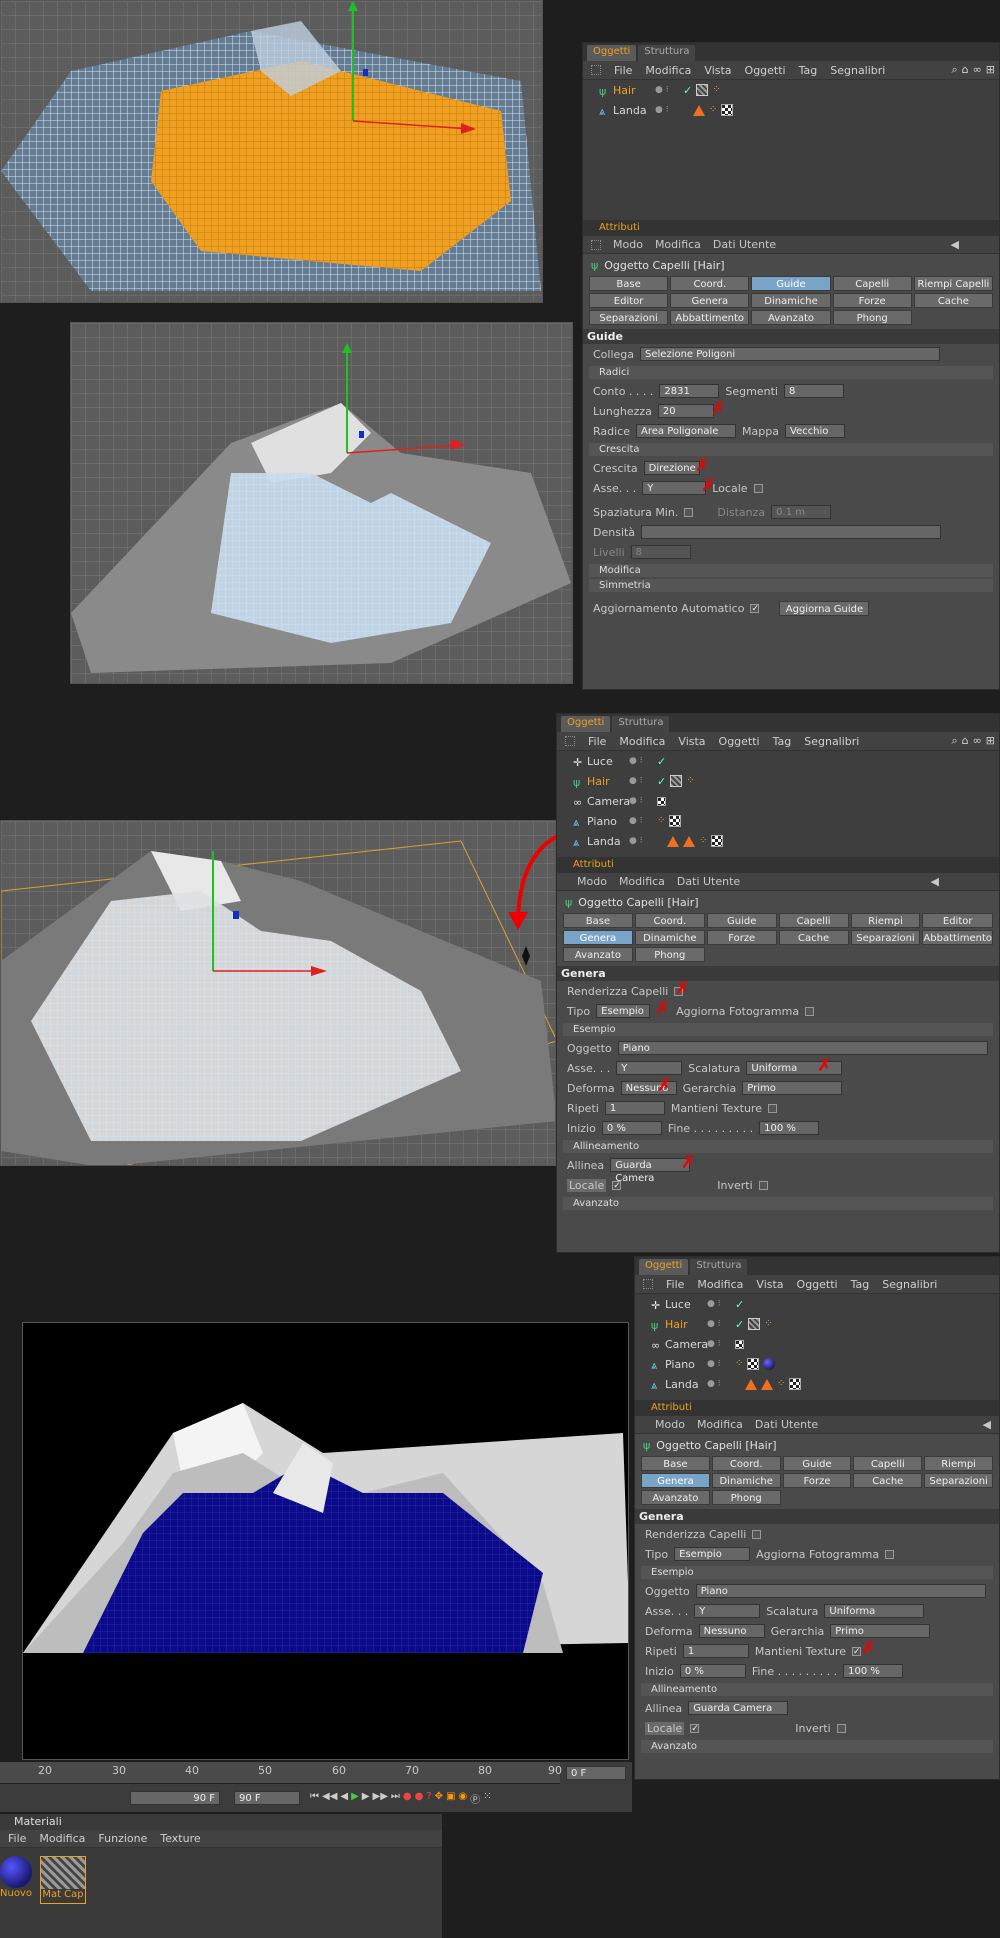 This screenshot has height=1938, width=1000. What do you see at coordinates (769, 1364) in the screenshot?
I see `material-tag-icon` at bounding box center [769, 1364].